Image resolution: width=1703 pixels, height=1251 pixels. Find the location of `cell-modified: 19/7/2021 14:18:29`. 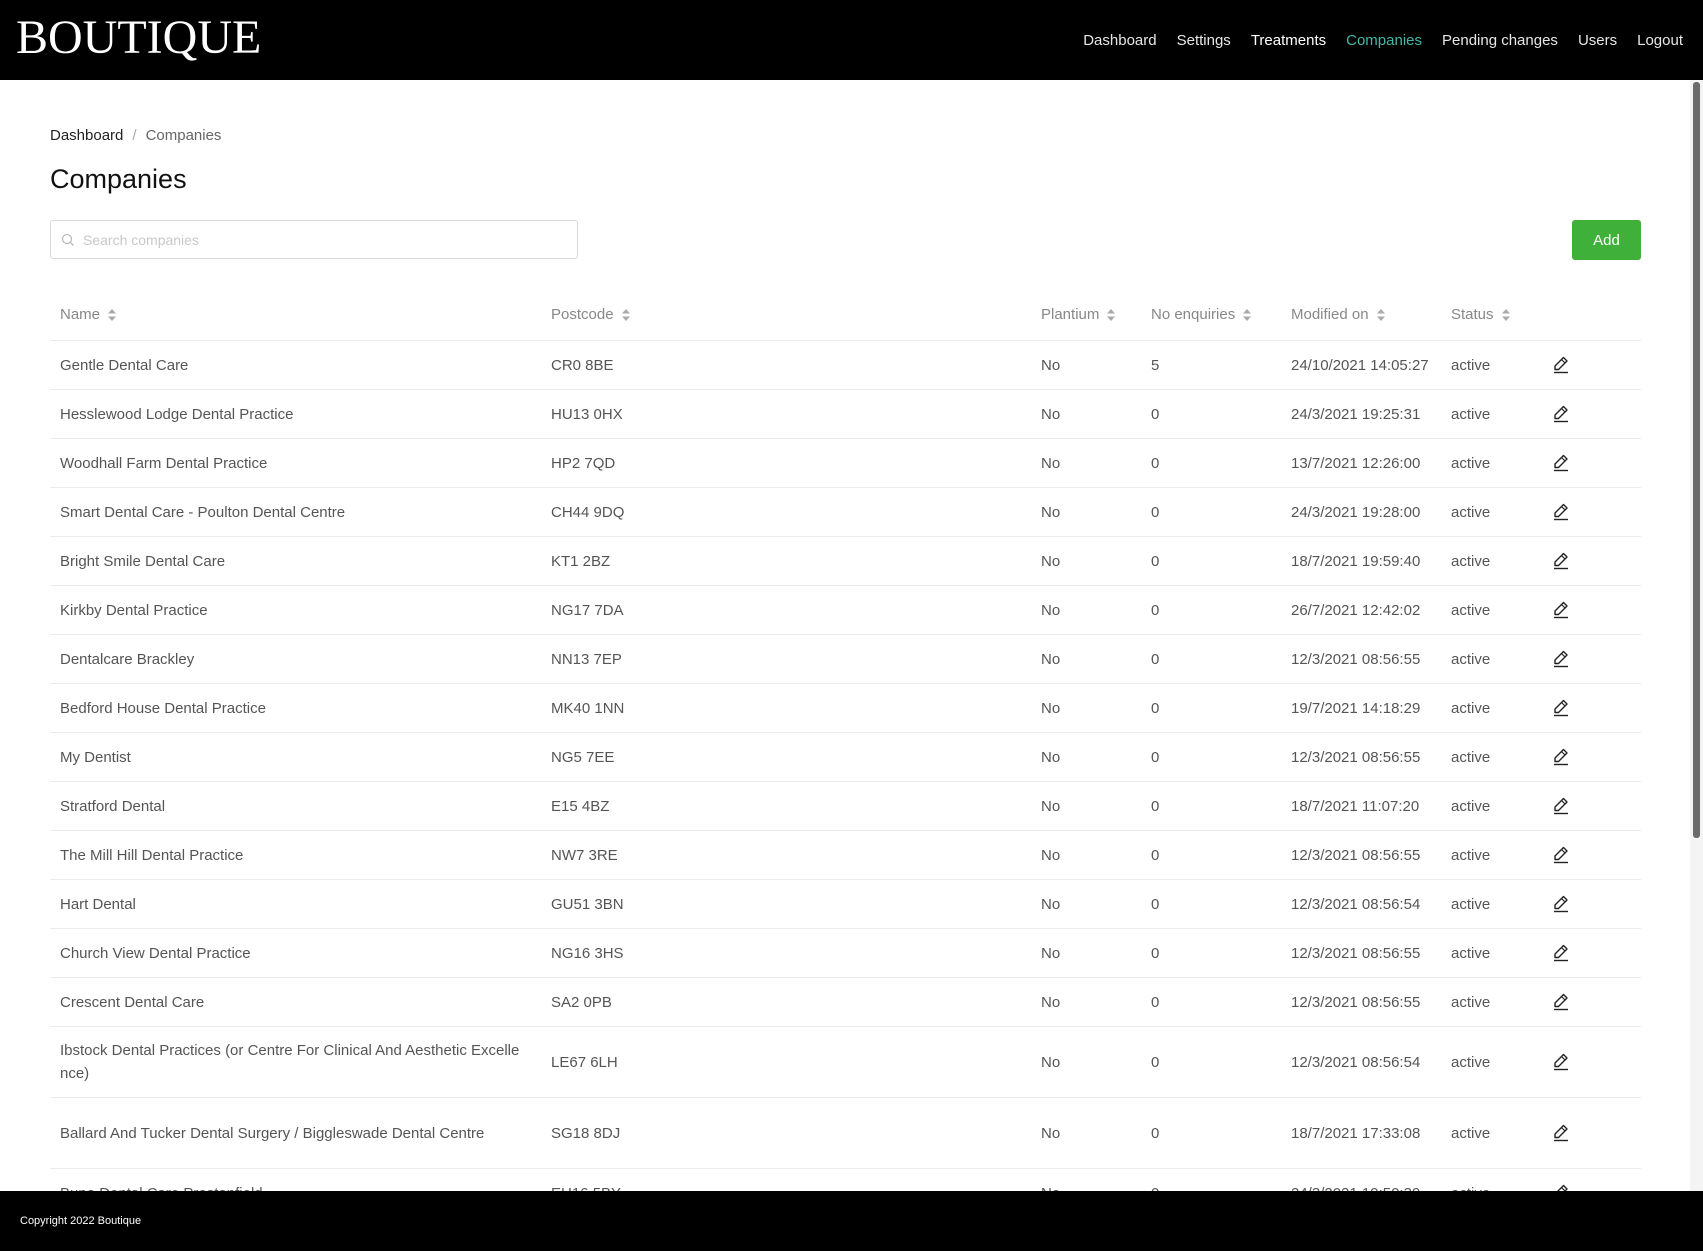

cell-modified: 19/7/2021 14:18:29 is located at coordinates (1361, 708).